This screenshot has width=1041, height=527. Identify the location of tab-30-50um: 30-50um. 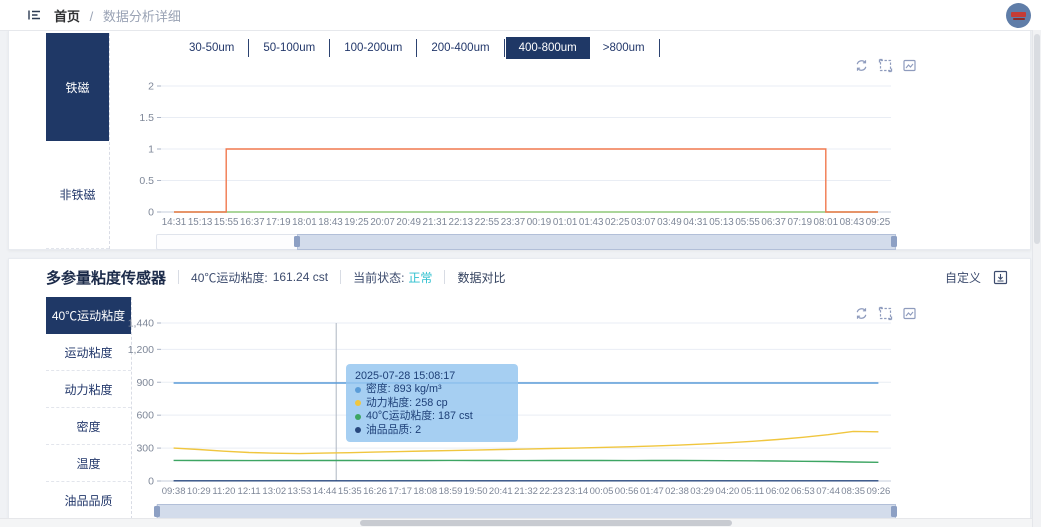
(211, 48).